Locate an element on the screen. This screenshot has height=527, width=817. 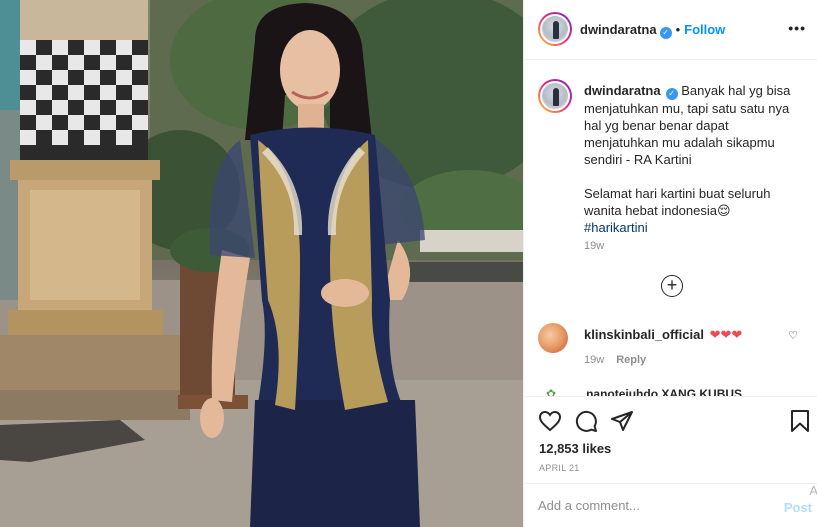
post-header: dwindaratna ✓ • Follow ••• is located at coordinates (670, 30).